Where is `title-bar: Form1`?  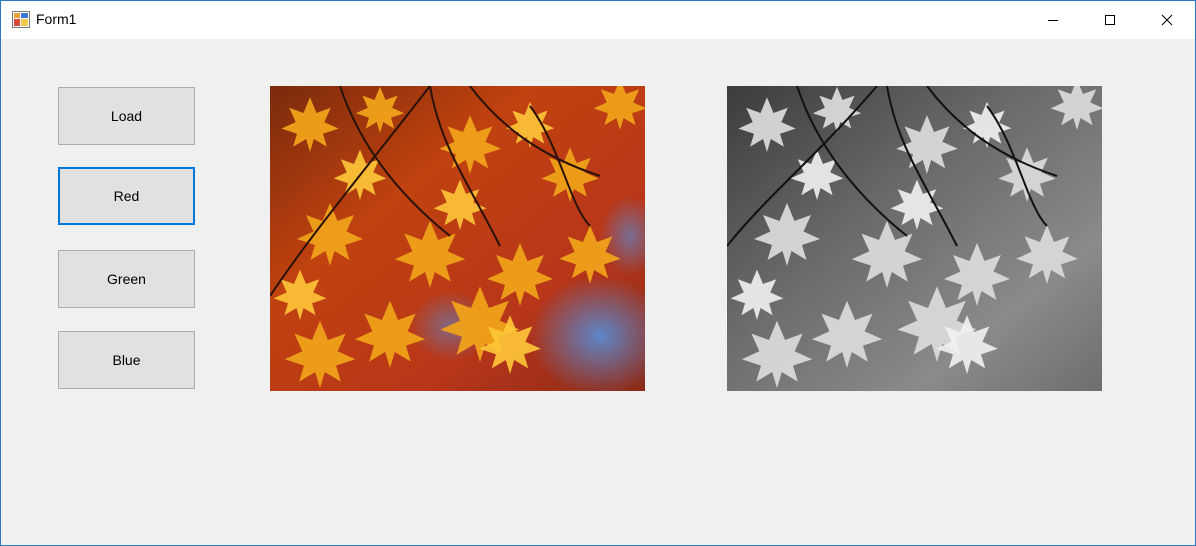 title-bar: Form1 is located at coordinates (598, 20).